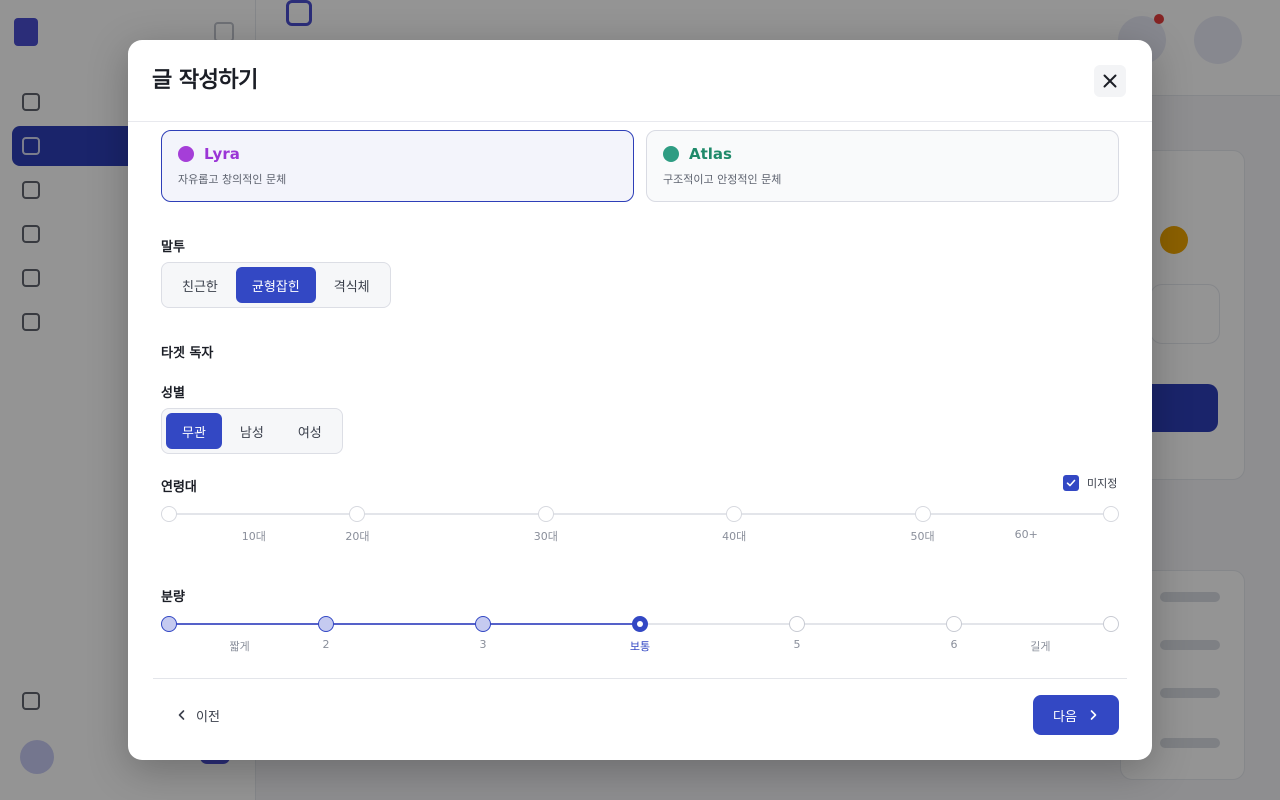 This screenshot has width=1280, height=800. What do you see at coordinates (222, 154) in the screenshot?
I see `persona-name: Lyra` at bounding box center [222, 154].